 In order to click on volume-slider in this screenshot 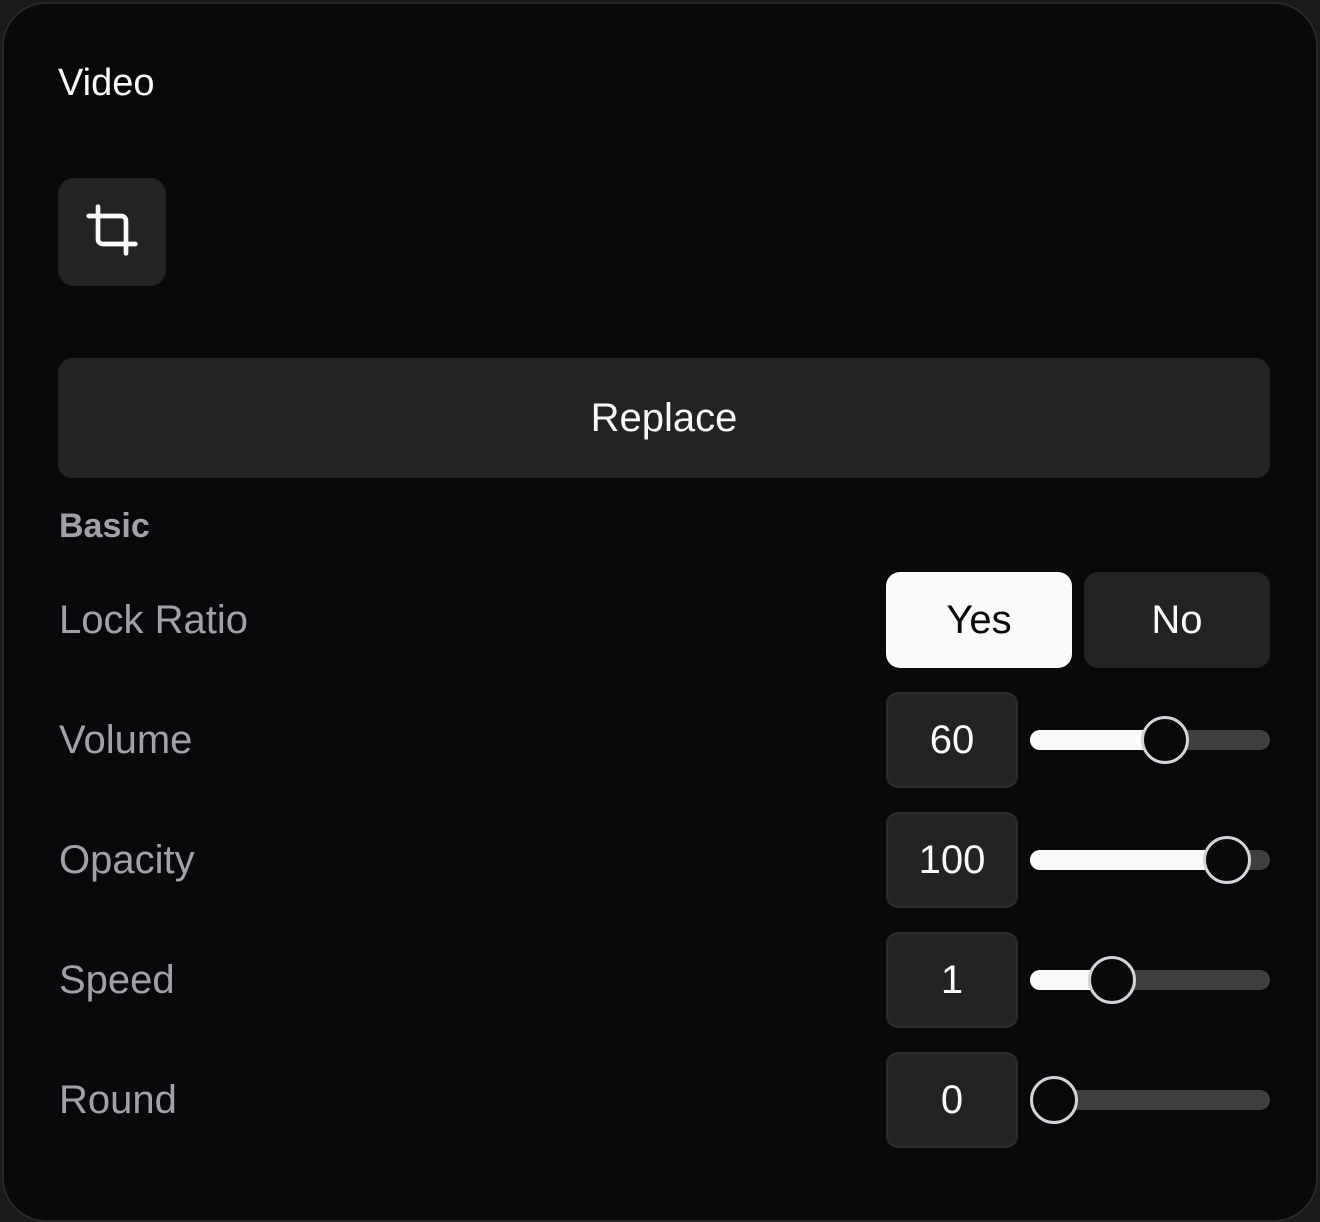, I will do `click(1150, 740)`.